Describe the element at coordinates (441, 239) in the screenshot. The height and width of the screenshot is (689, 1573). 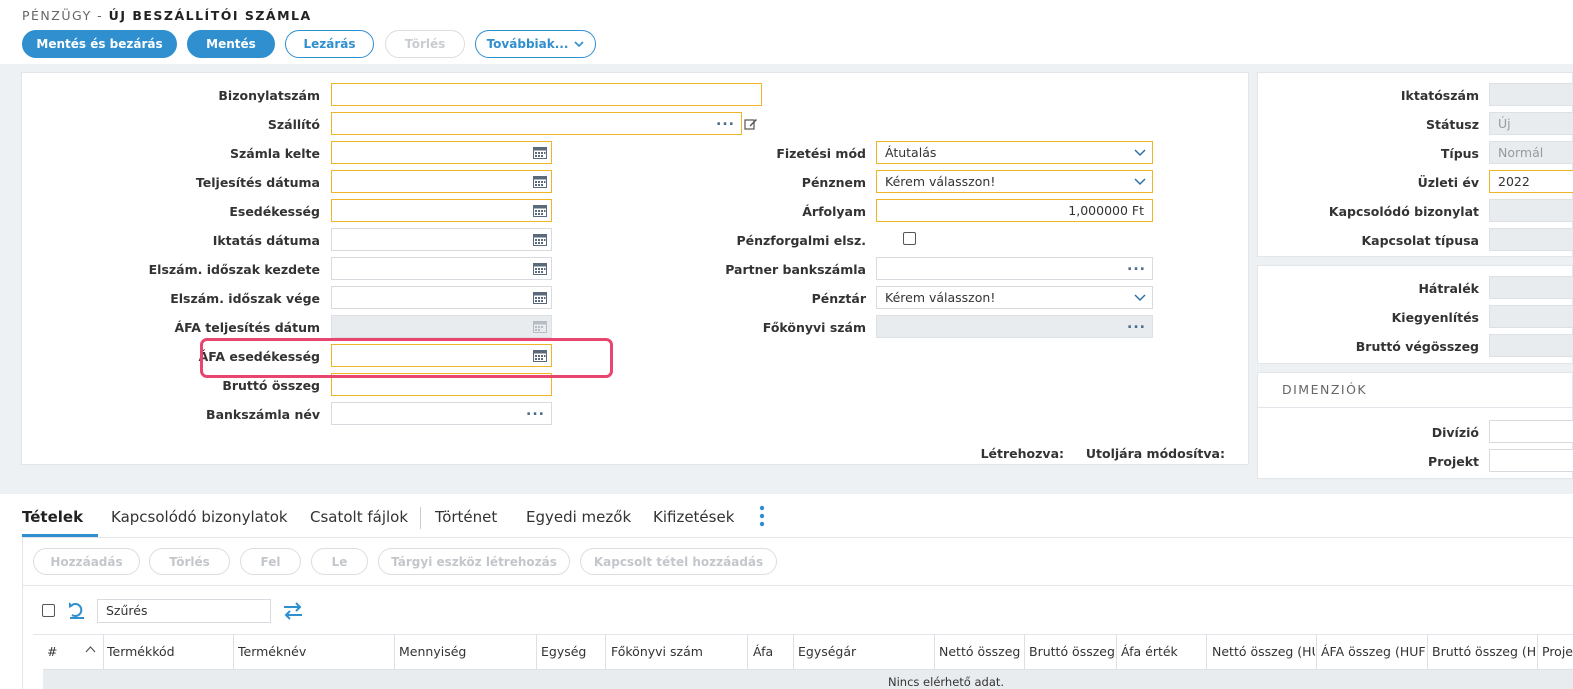
I see `iktatas-datuma-input` at that location.